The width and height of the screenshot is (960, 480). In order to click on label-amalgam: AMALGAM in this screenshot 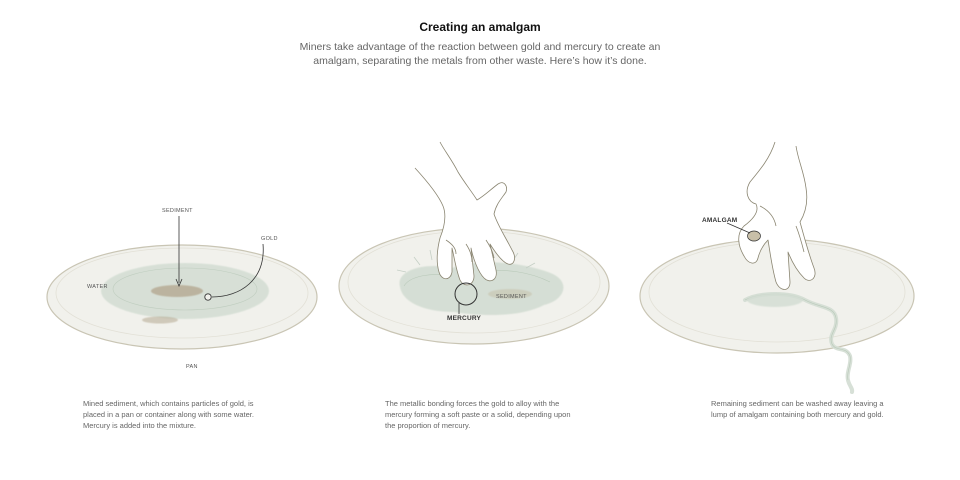, I will do `click(719, 220)`.